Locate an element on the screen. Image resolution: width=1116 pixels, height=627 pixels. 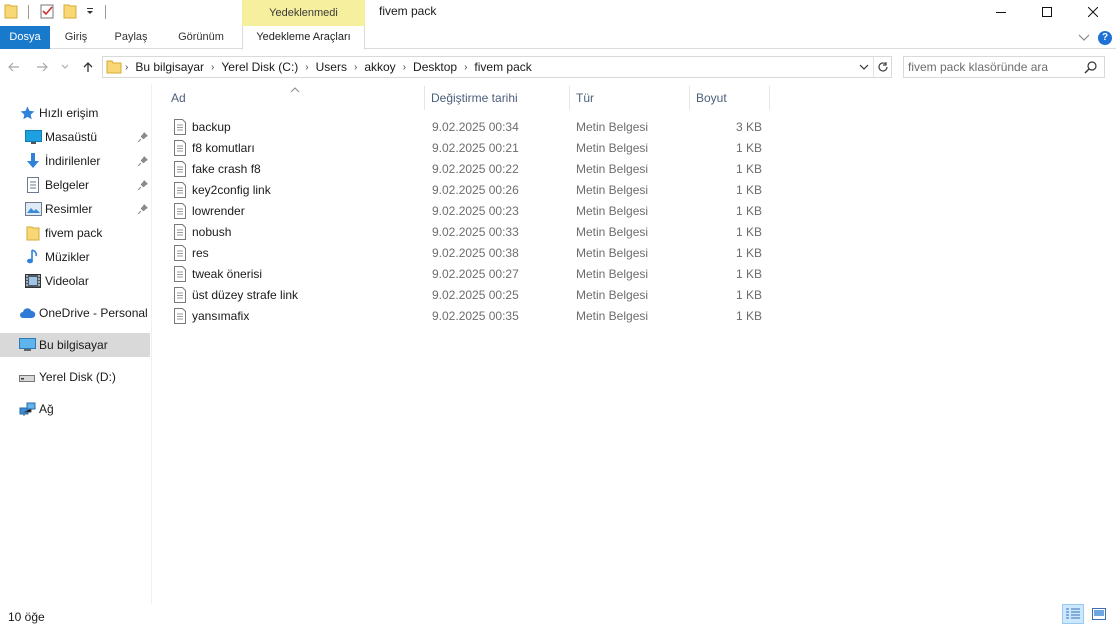
context-tab-label: Yedeklenmedi is located at coordinates (303, 13).